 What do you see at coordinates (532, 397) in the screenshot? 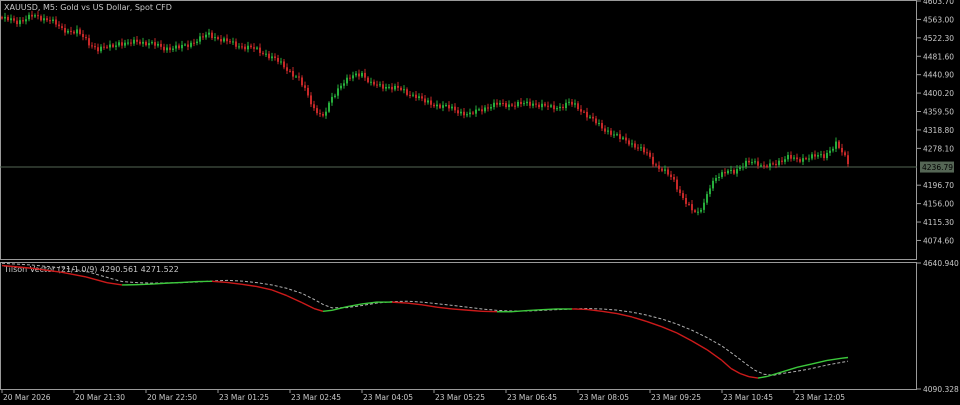
I see `time-tick-label: 23 Mar 06:45` at bounding box center [532, 397].